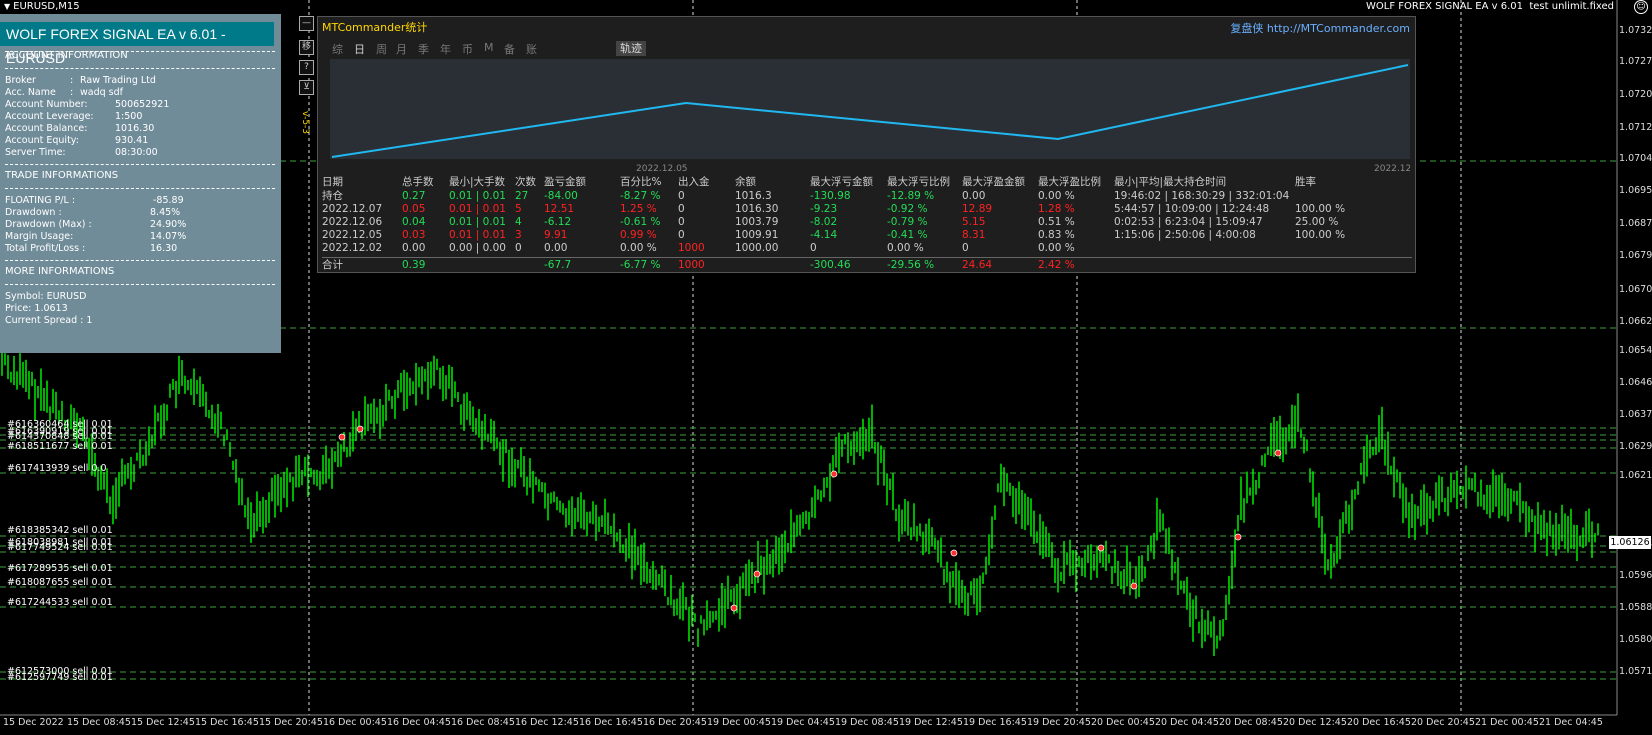  Describe the element at coordinates (993, 182) in the screenshot. I see `column-header: 最大浮盈金额` at that location.